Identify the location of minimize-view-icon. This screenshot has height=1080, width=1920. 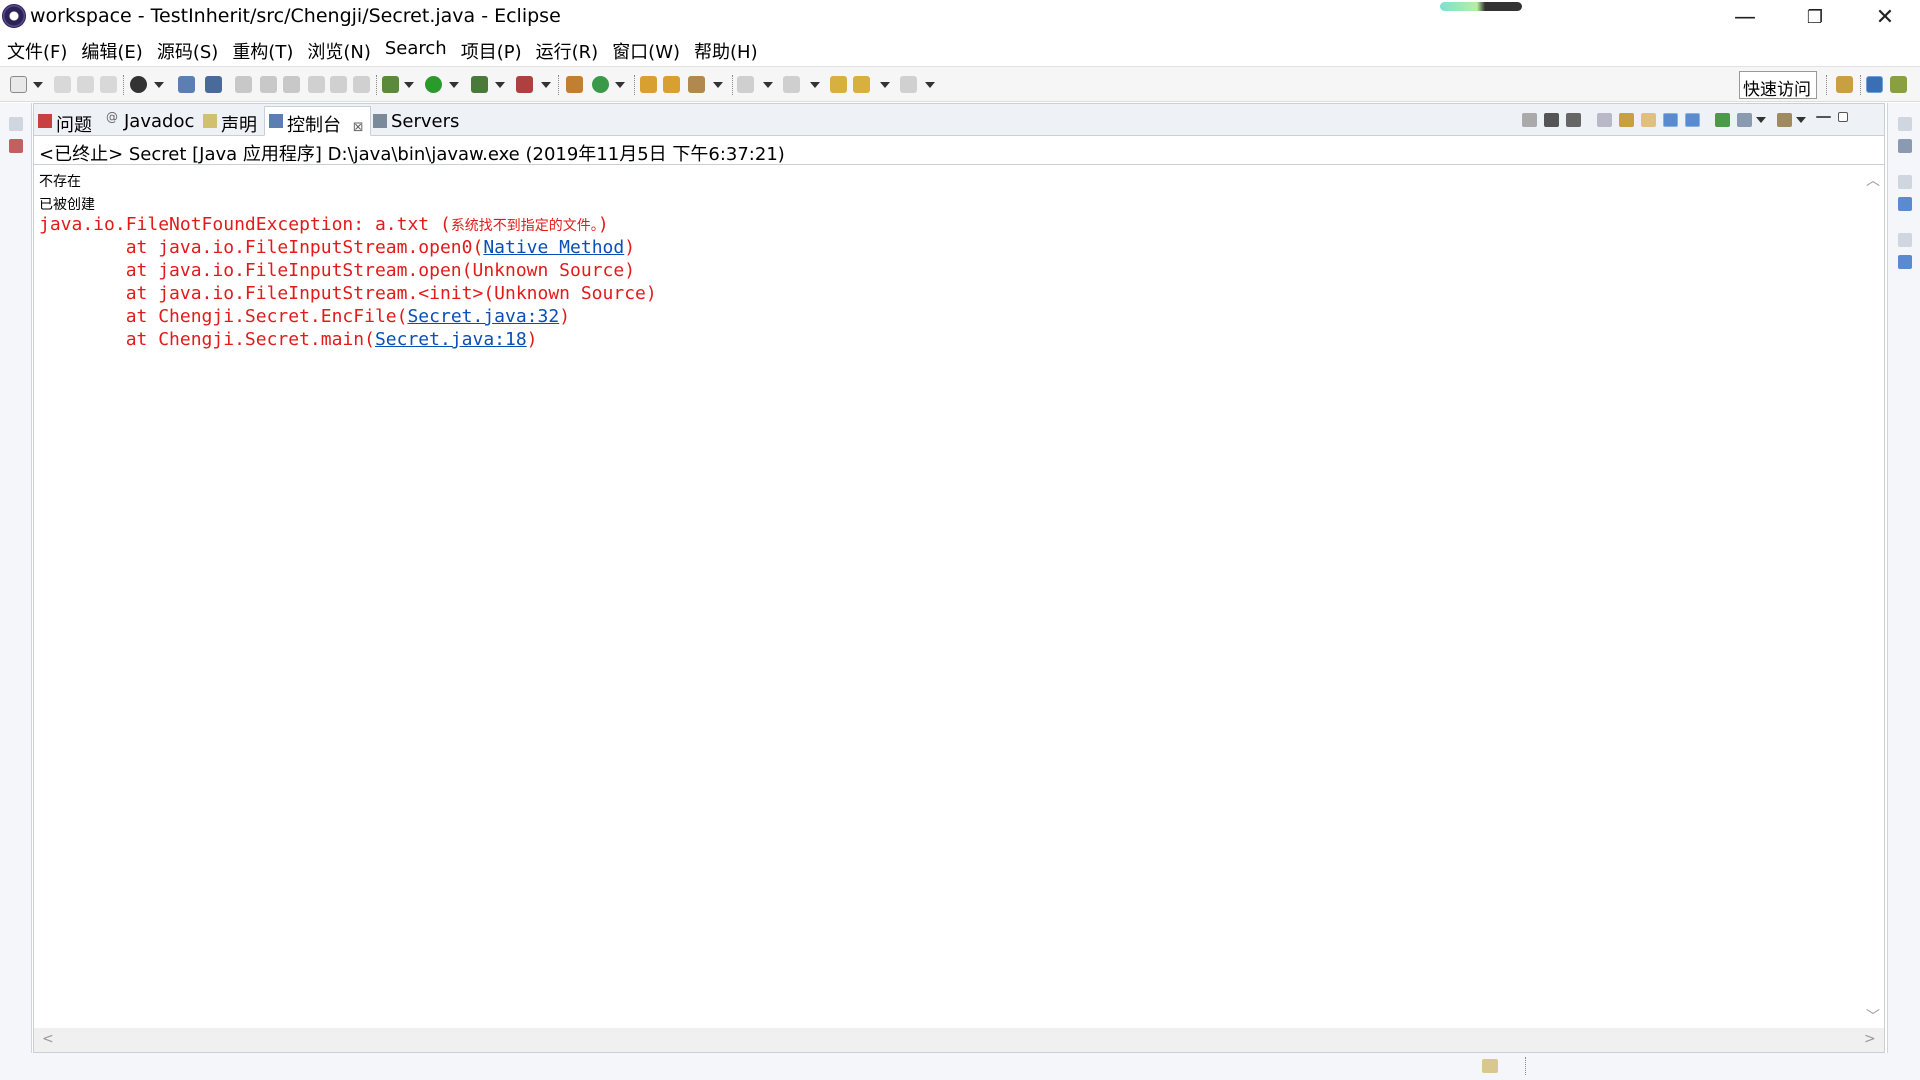
(1823, 117).